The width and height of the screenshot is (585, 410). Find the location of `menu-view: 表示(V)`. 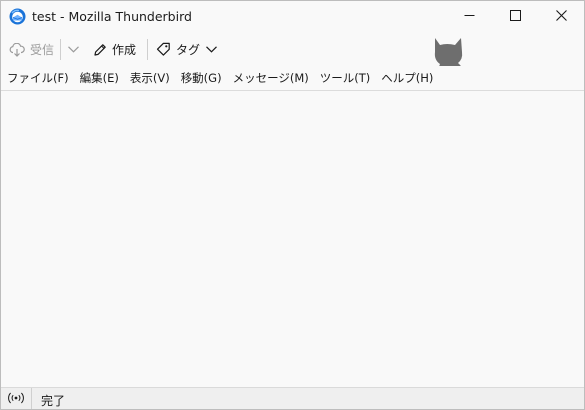

menu-view: 表示(V) is located at coordinates (149, 78).